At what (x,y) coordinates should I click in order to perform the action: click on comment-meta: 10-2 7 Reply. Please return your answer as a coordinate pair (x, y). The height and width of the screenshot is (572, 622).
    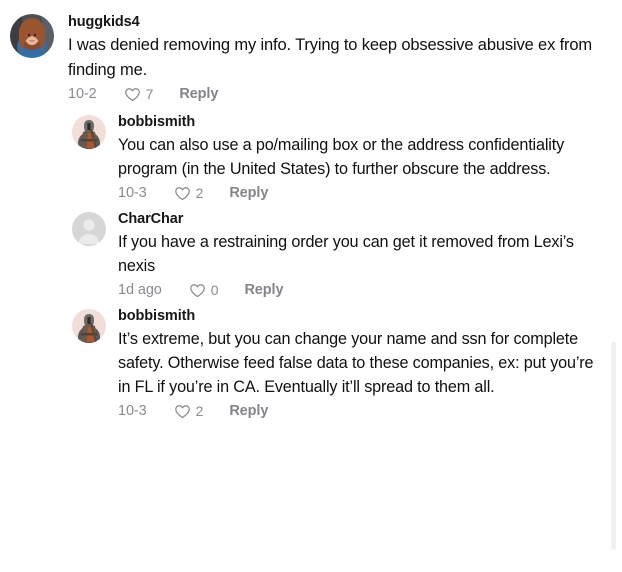
    Looking at the image, I should click on (336, 93).